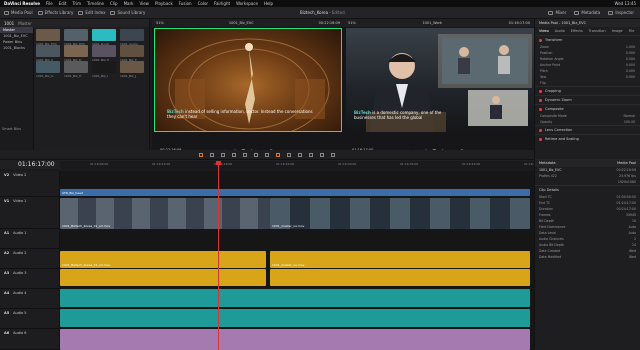 Image resolution: width=640 pixels, height=350 pixels. I want to click on clip-thumbnail: 1001_Biz_H, so click(76, 69).